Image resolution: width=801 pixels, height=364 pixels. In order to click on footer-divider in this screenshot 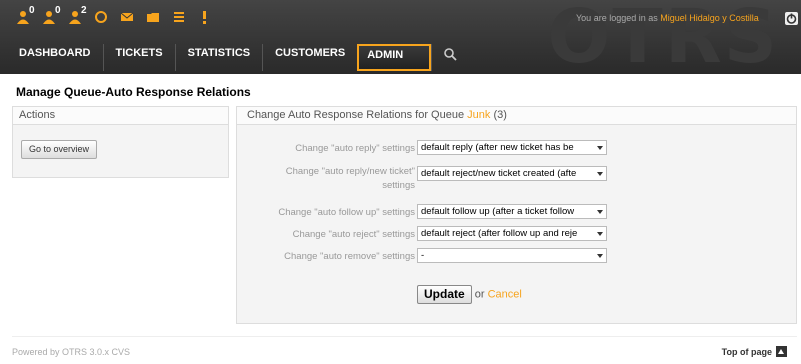, I will do `click(404, 336)`.